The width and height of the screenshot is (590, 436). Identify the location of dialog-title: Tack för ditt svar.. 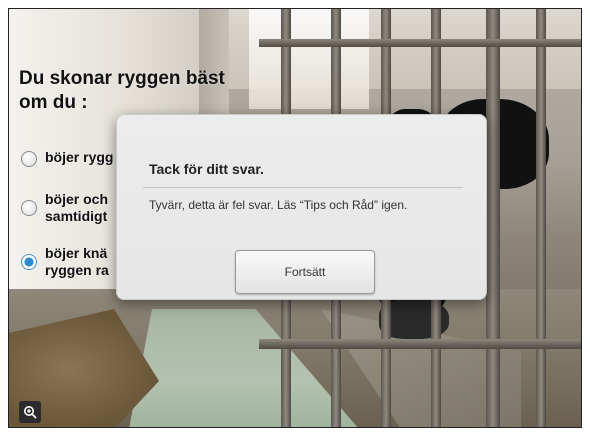
(206, 169).